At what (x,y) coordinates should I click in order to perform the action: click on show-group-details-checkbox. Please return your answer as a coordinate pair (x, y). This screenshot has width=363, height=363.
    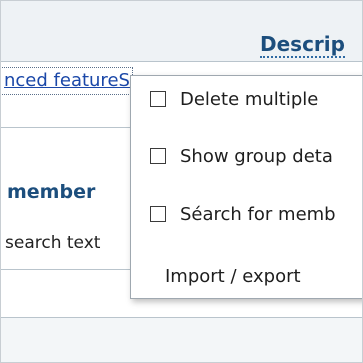
    Looking at the image, I should click on (158, 156).